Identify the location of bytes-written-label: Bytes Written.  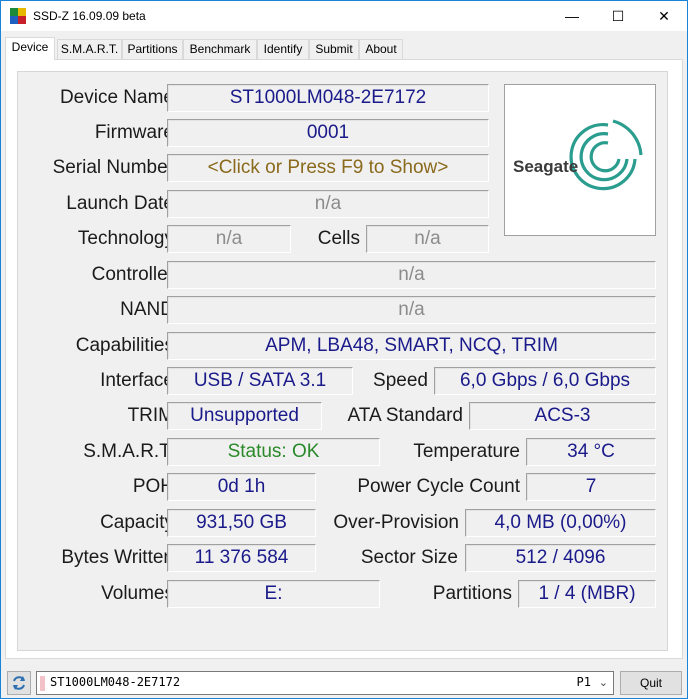
(117, 557).